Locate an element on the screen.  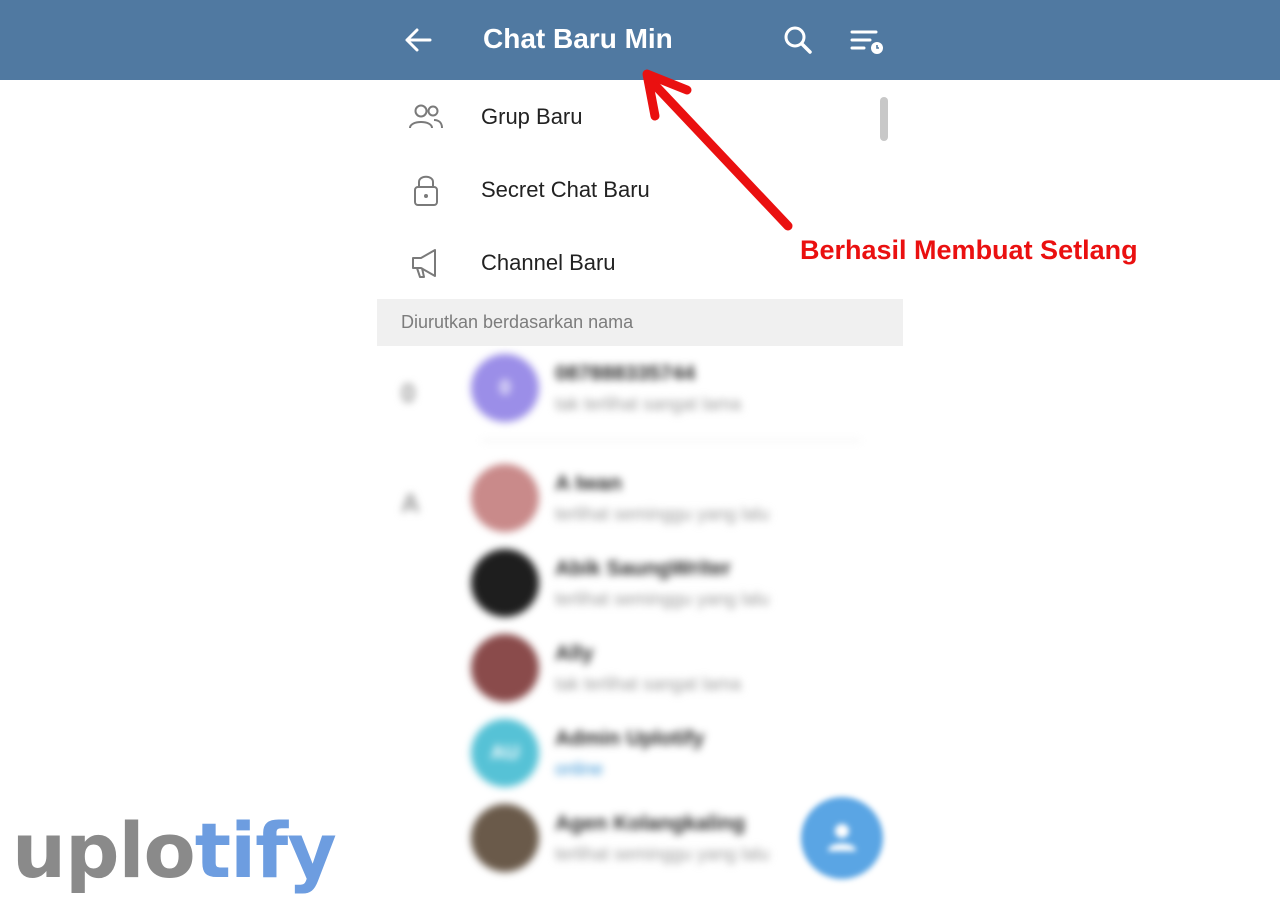
menu-item-new-secret-chat: Secret Chat Baru is located at coordinates (640, 189).